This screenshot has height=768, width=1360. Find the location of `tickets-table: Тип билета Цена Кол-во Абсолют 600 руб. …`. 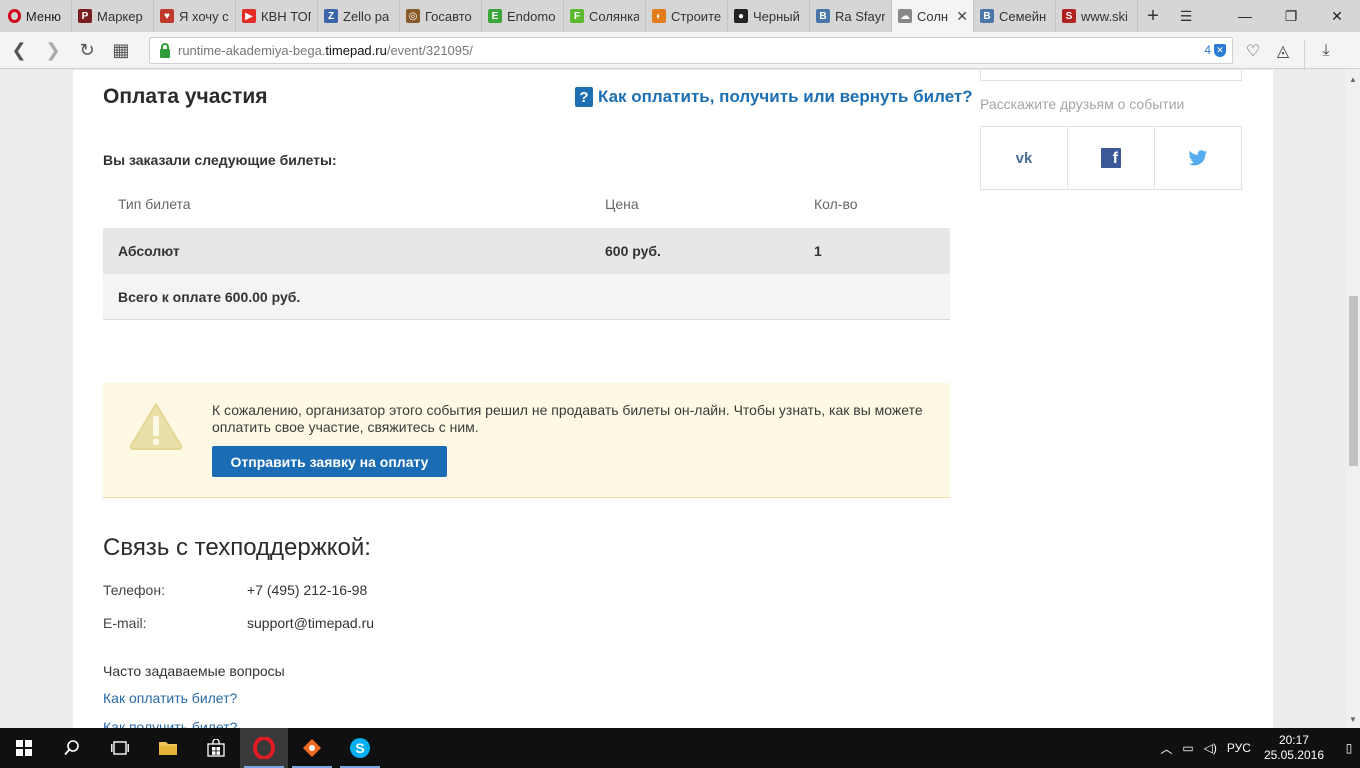

tickets-table: Тип билета Цена Кол-во Абсолют 600 руб. … is located at coordinates (526, 250).